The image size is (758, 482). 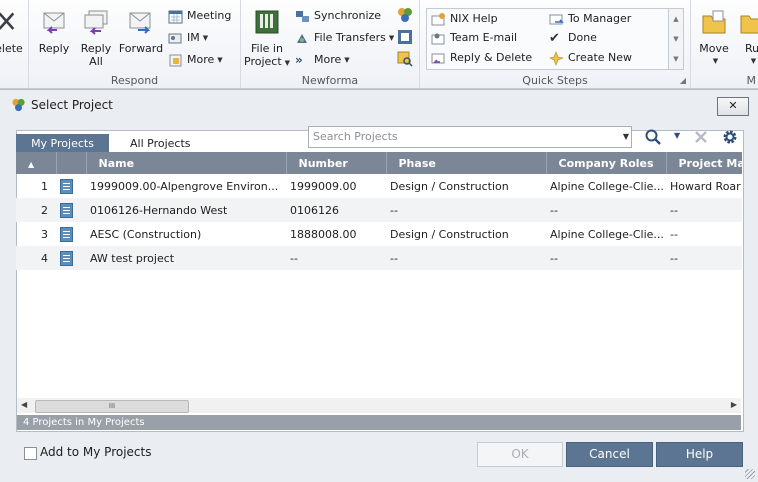 What do you see at coordinates (484, 37) in the screenshot?
I see `quick-step-team-email-label: Team E-mail` at bounding box center [484, 37].